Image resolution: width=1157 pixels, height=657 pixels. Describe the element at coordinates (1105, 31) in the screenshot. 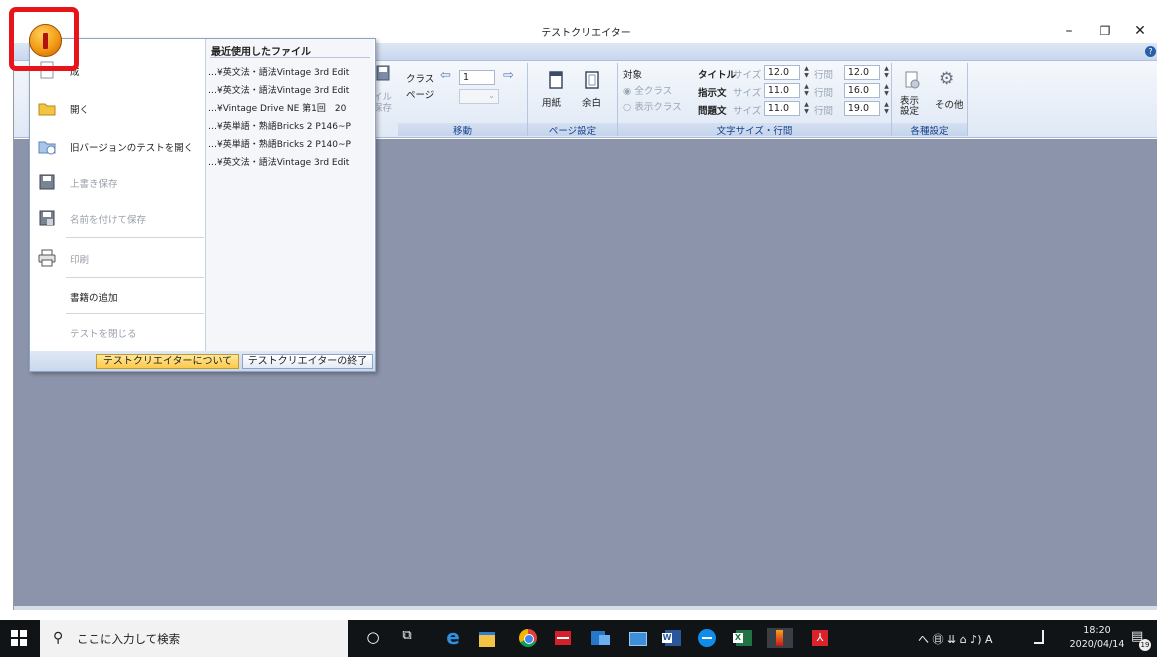

I see `maximize-button: ❐` at that location.